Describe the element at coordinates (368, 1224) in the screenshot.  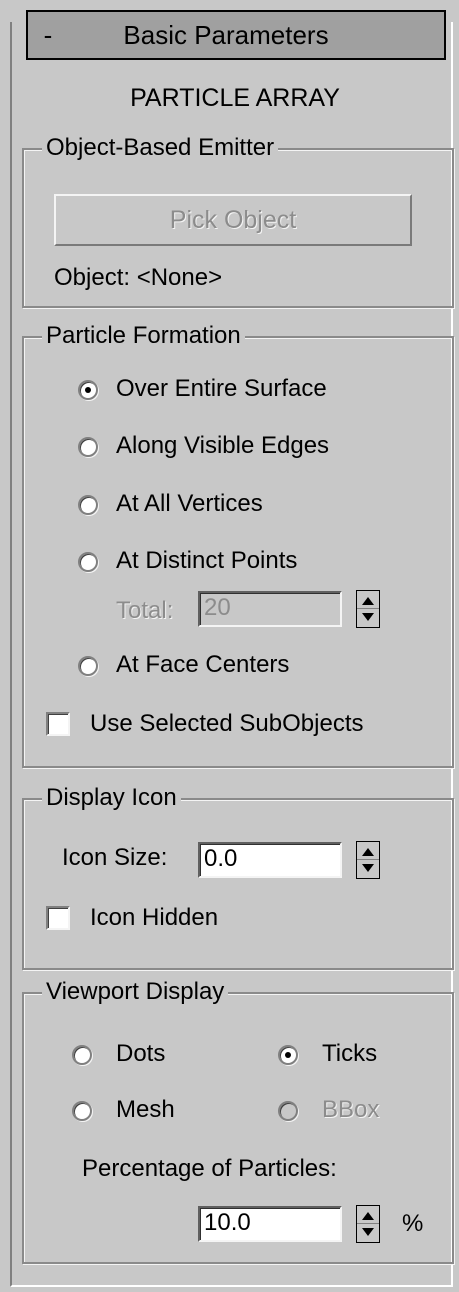
I see `percentage-spinner` at that location.